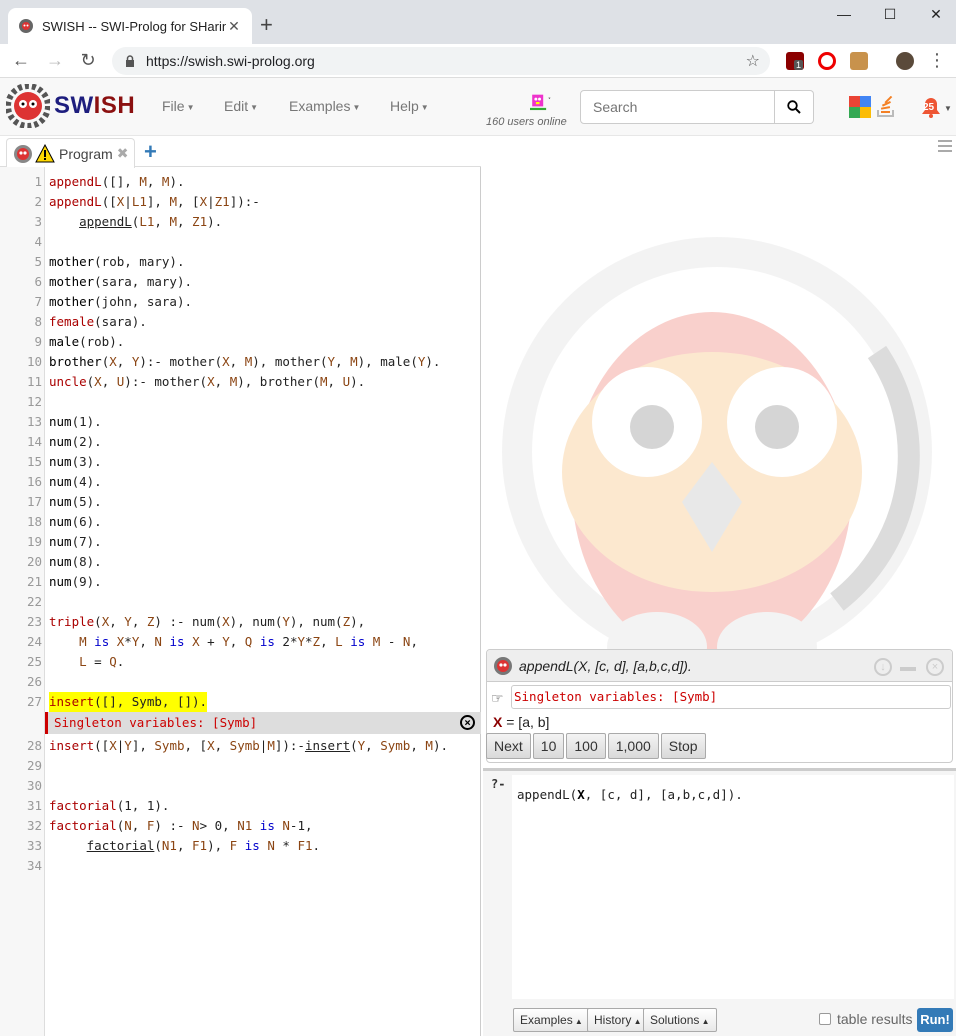 The height and width of the screenshot is (1036, 956). I want to click on minimize-answer-icon, so click(908, 669).